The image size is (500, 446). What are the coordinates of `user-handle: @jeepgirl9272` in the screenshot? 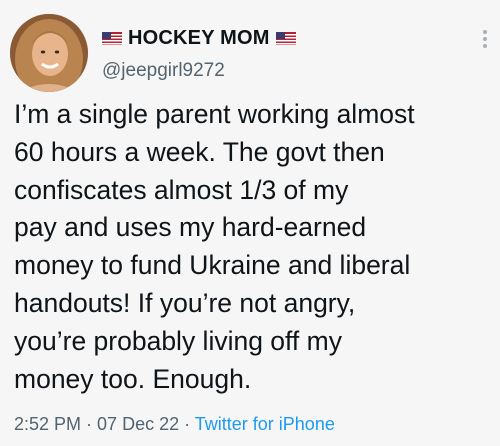 It's located at (163, 71).